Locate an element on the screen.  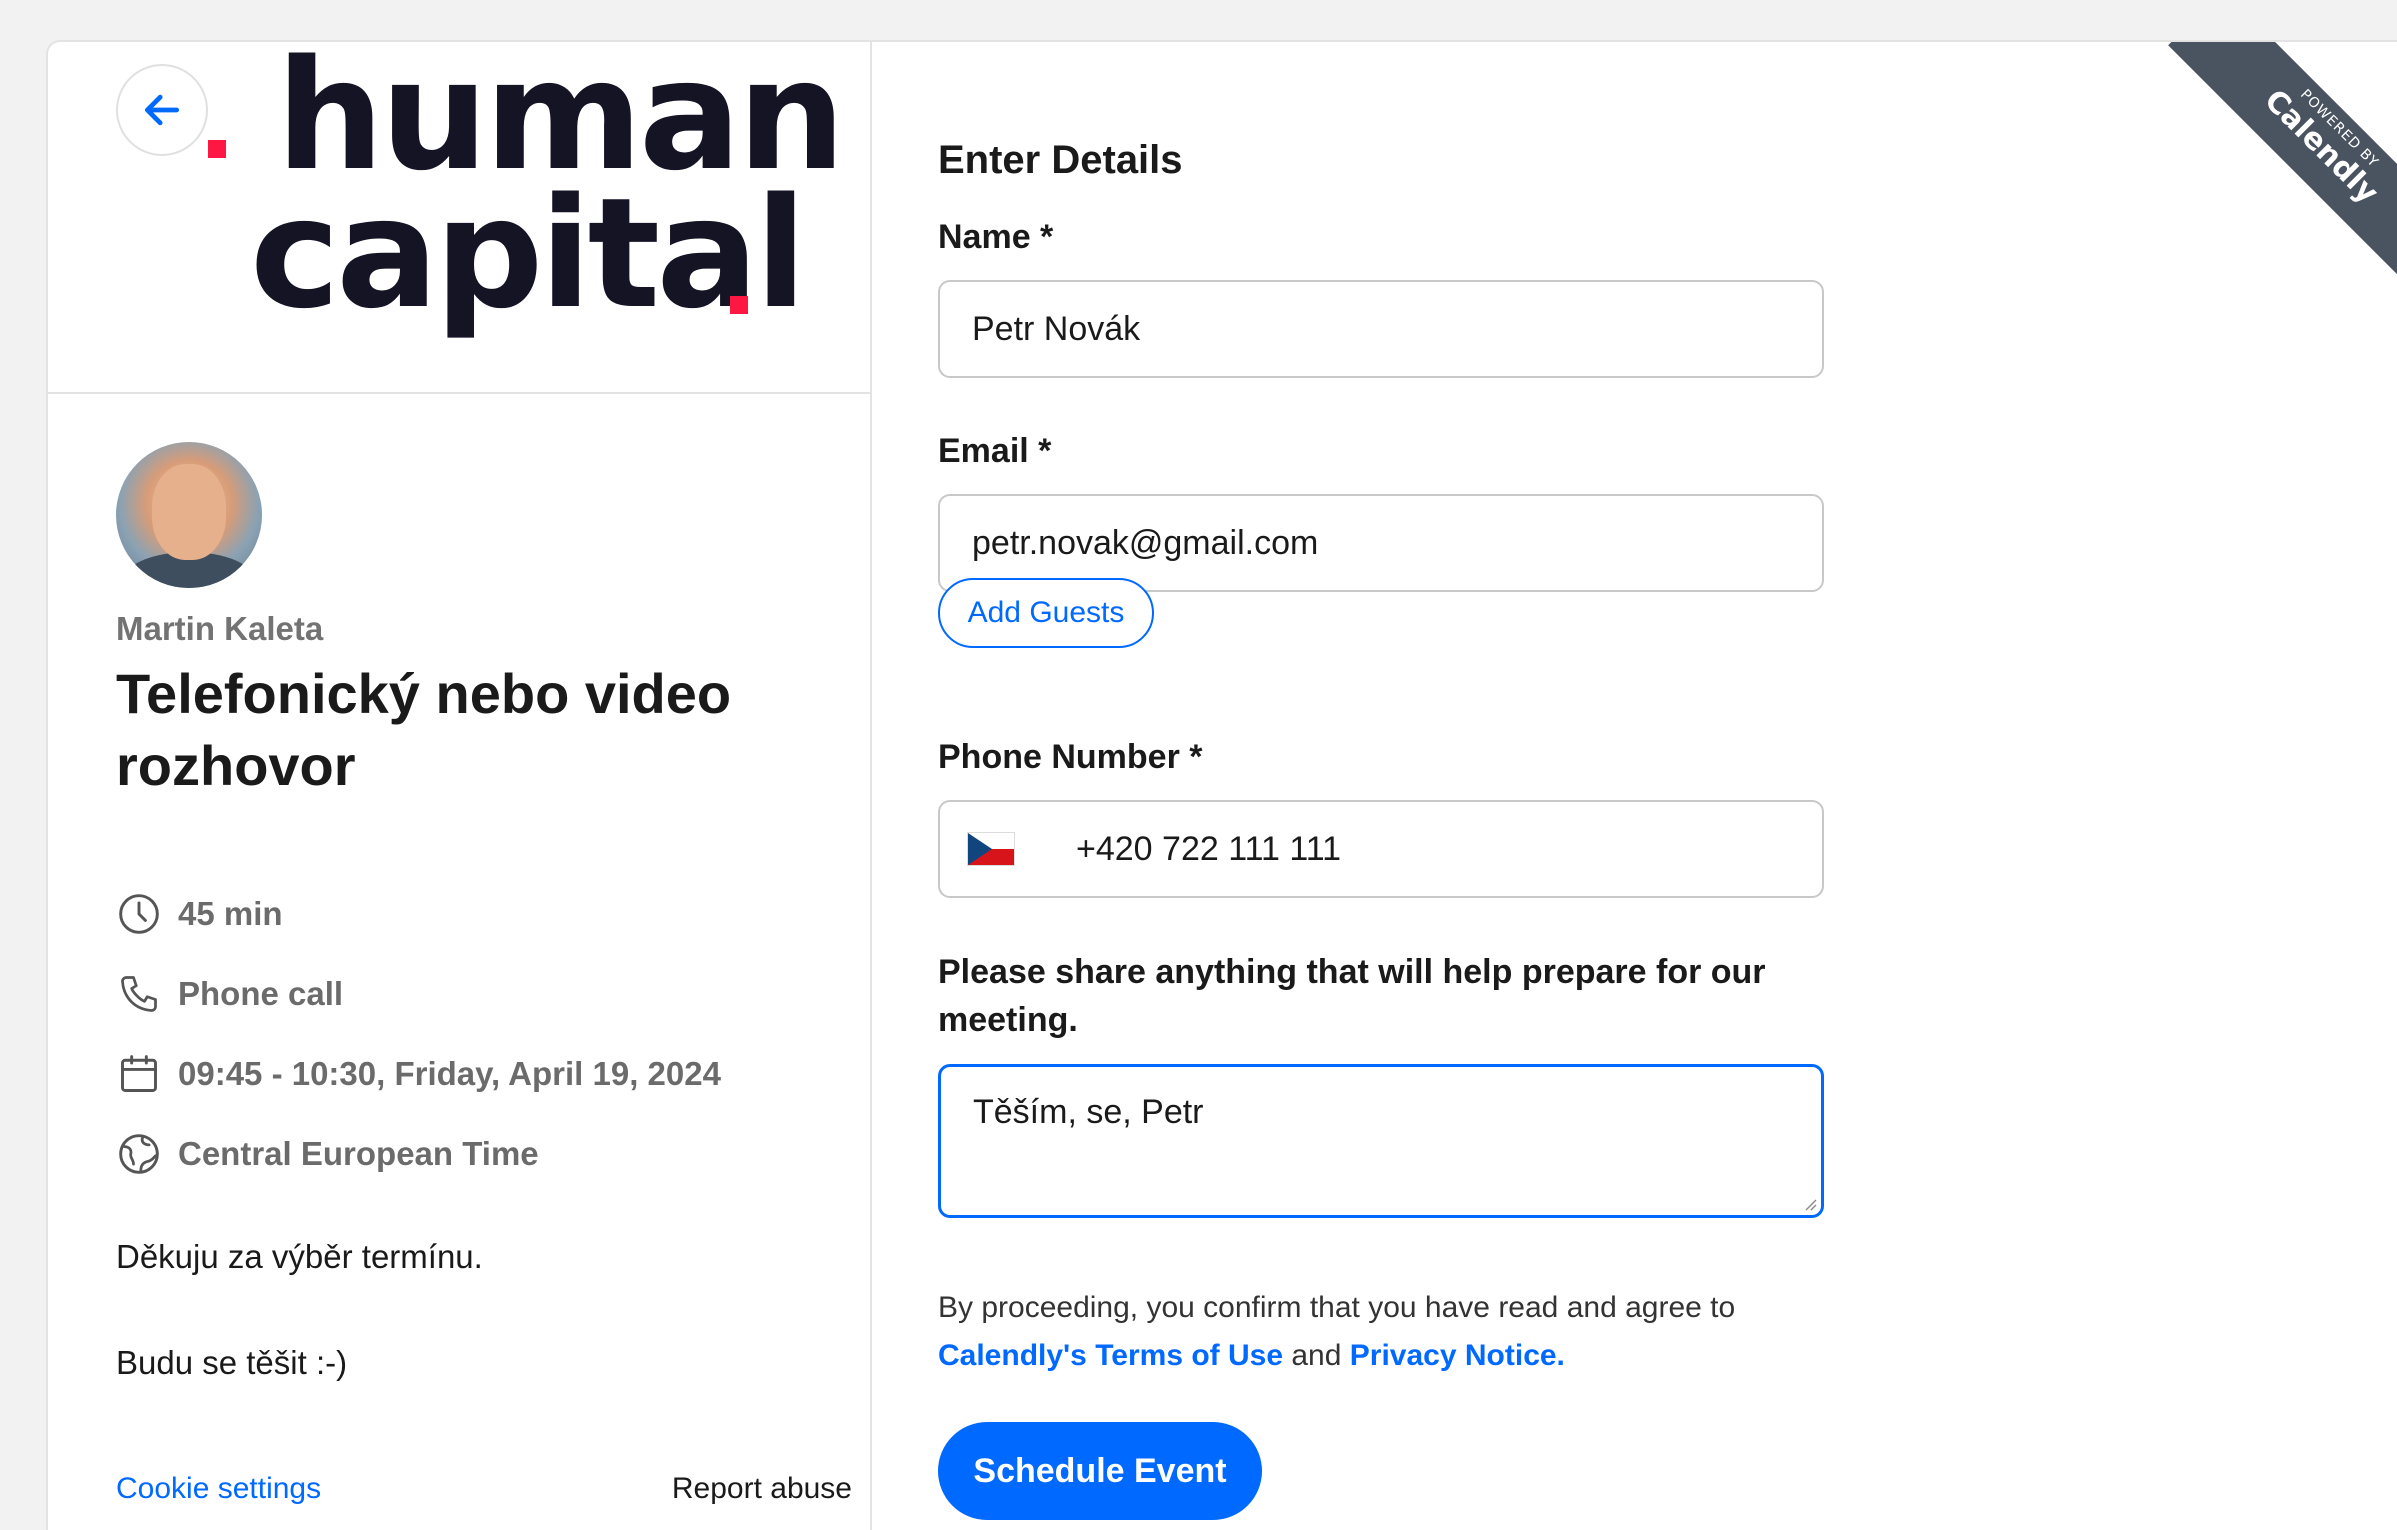
logo-area: human capital is located at coordinates (459, 218).